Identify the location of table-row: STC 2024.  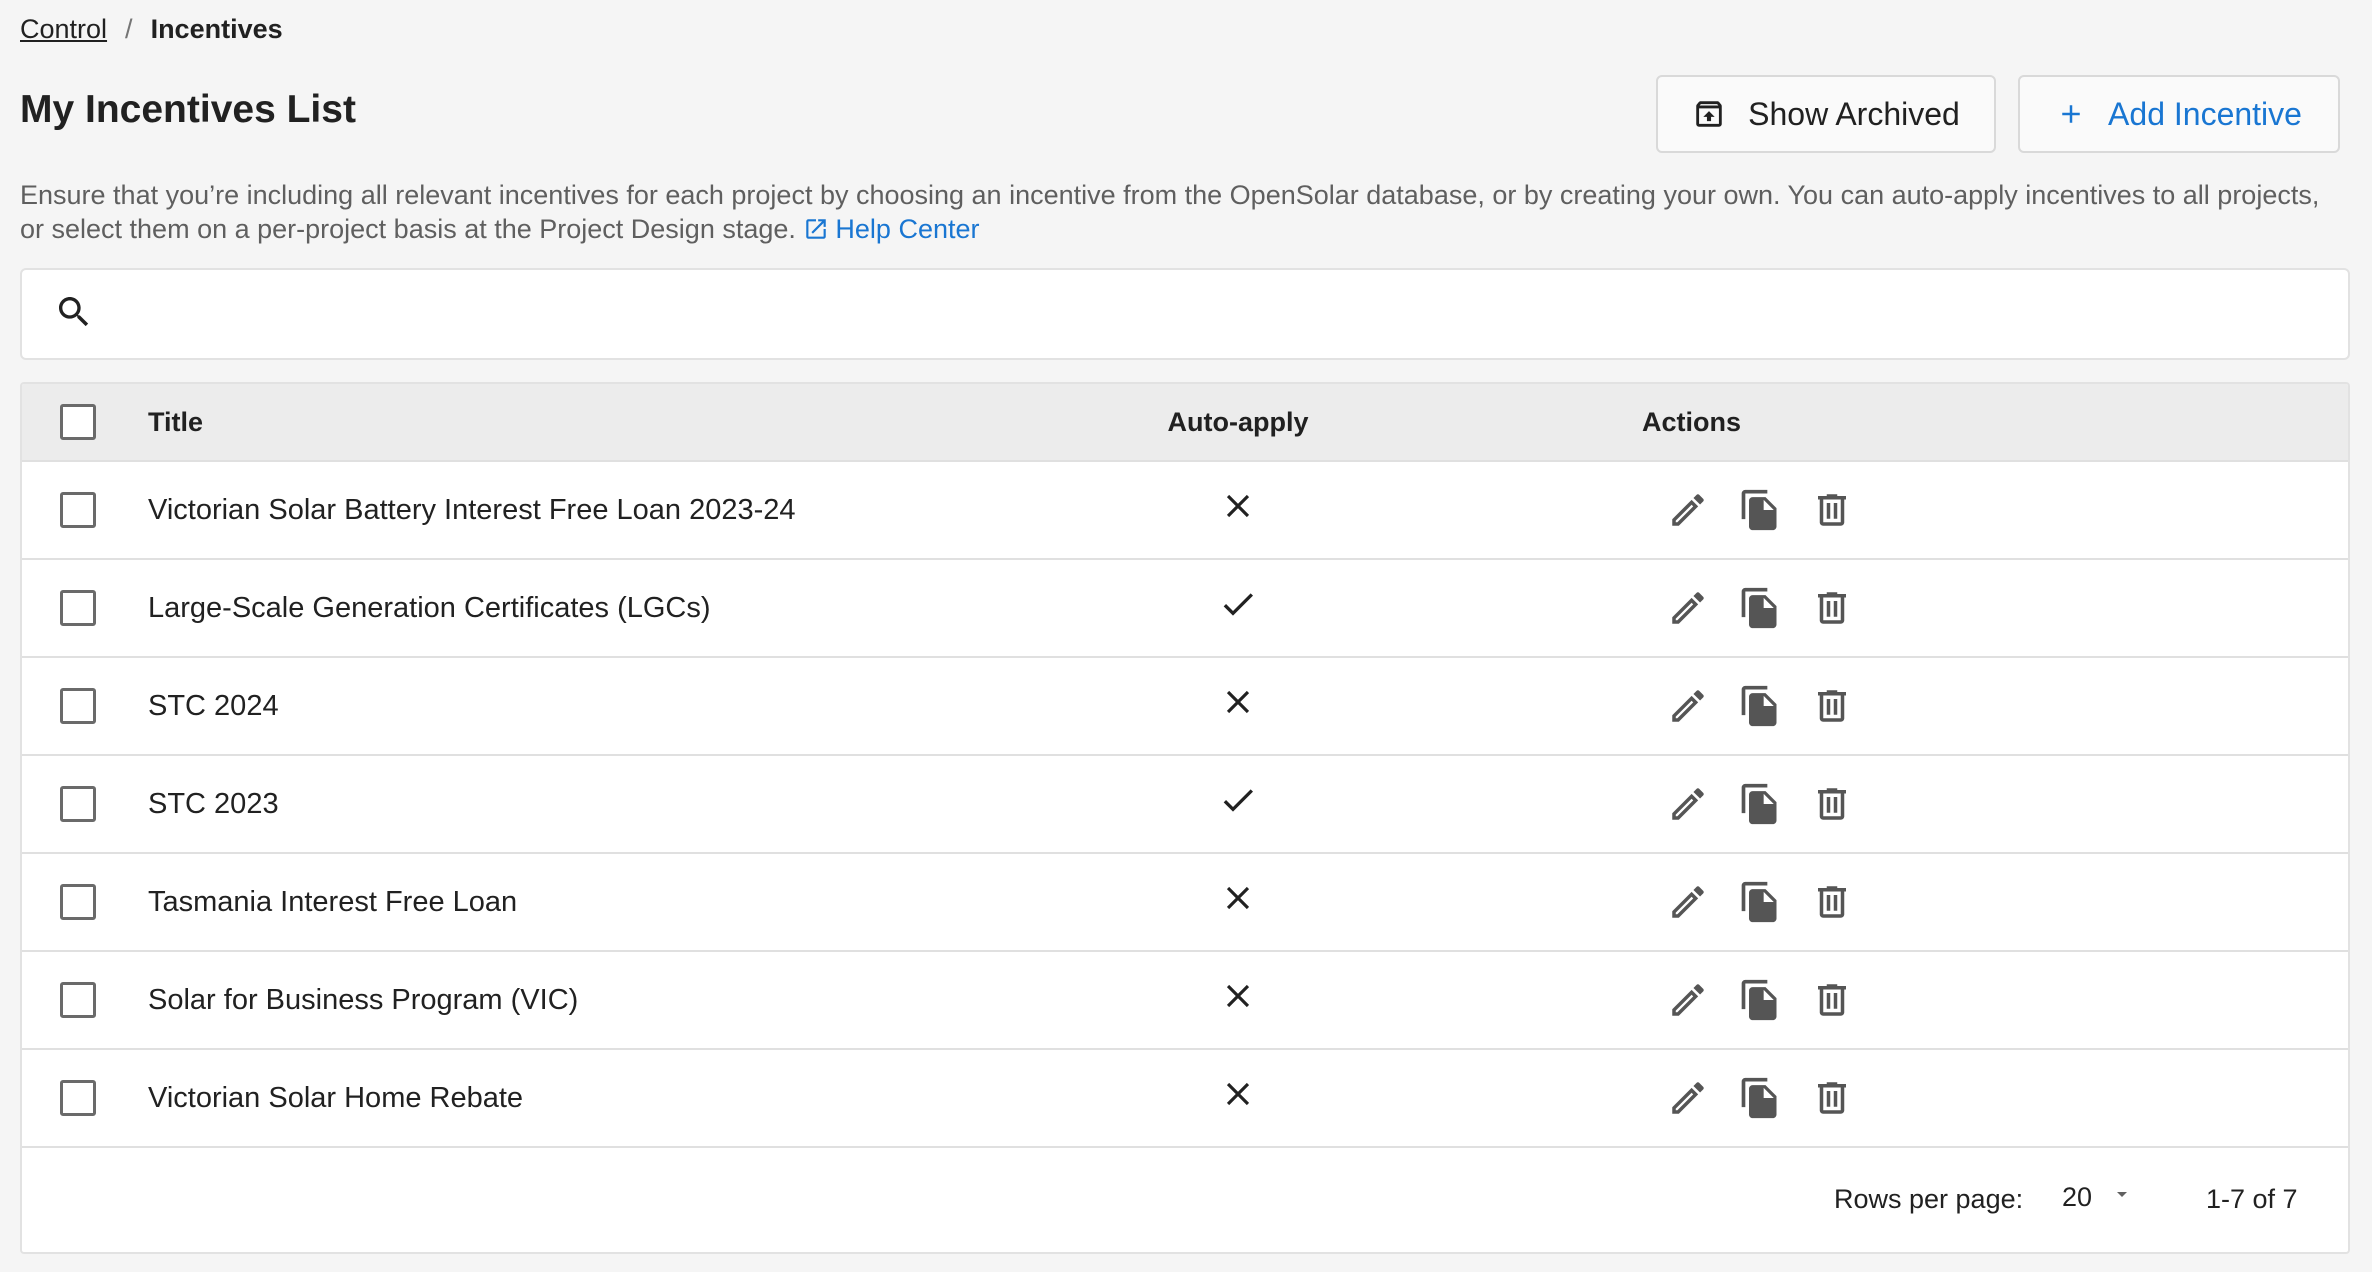
(1185, 707).